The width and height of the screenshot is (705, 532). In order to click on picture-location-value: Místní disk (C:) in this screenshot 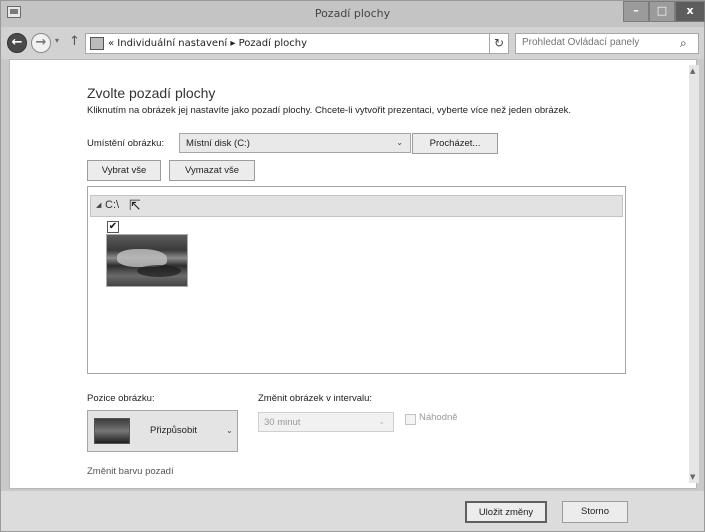, I will do `click(218, 143)`.